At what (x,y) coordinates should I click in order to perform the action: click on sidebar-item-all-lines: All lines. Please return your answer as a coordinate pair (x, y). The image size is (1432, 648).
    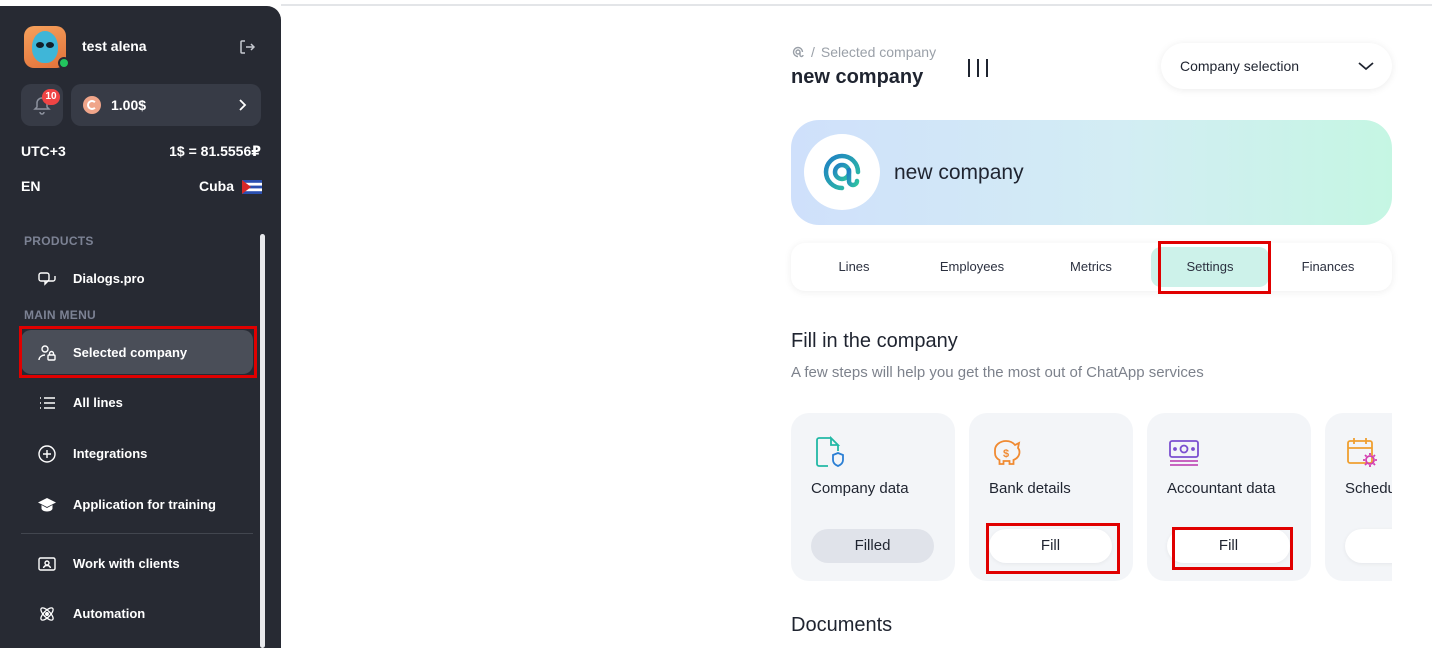
    Looking at the image, I should click on (137, 402).